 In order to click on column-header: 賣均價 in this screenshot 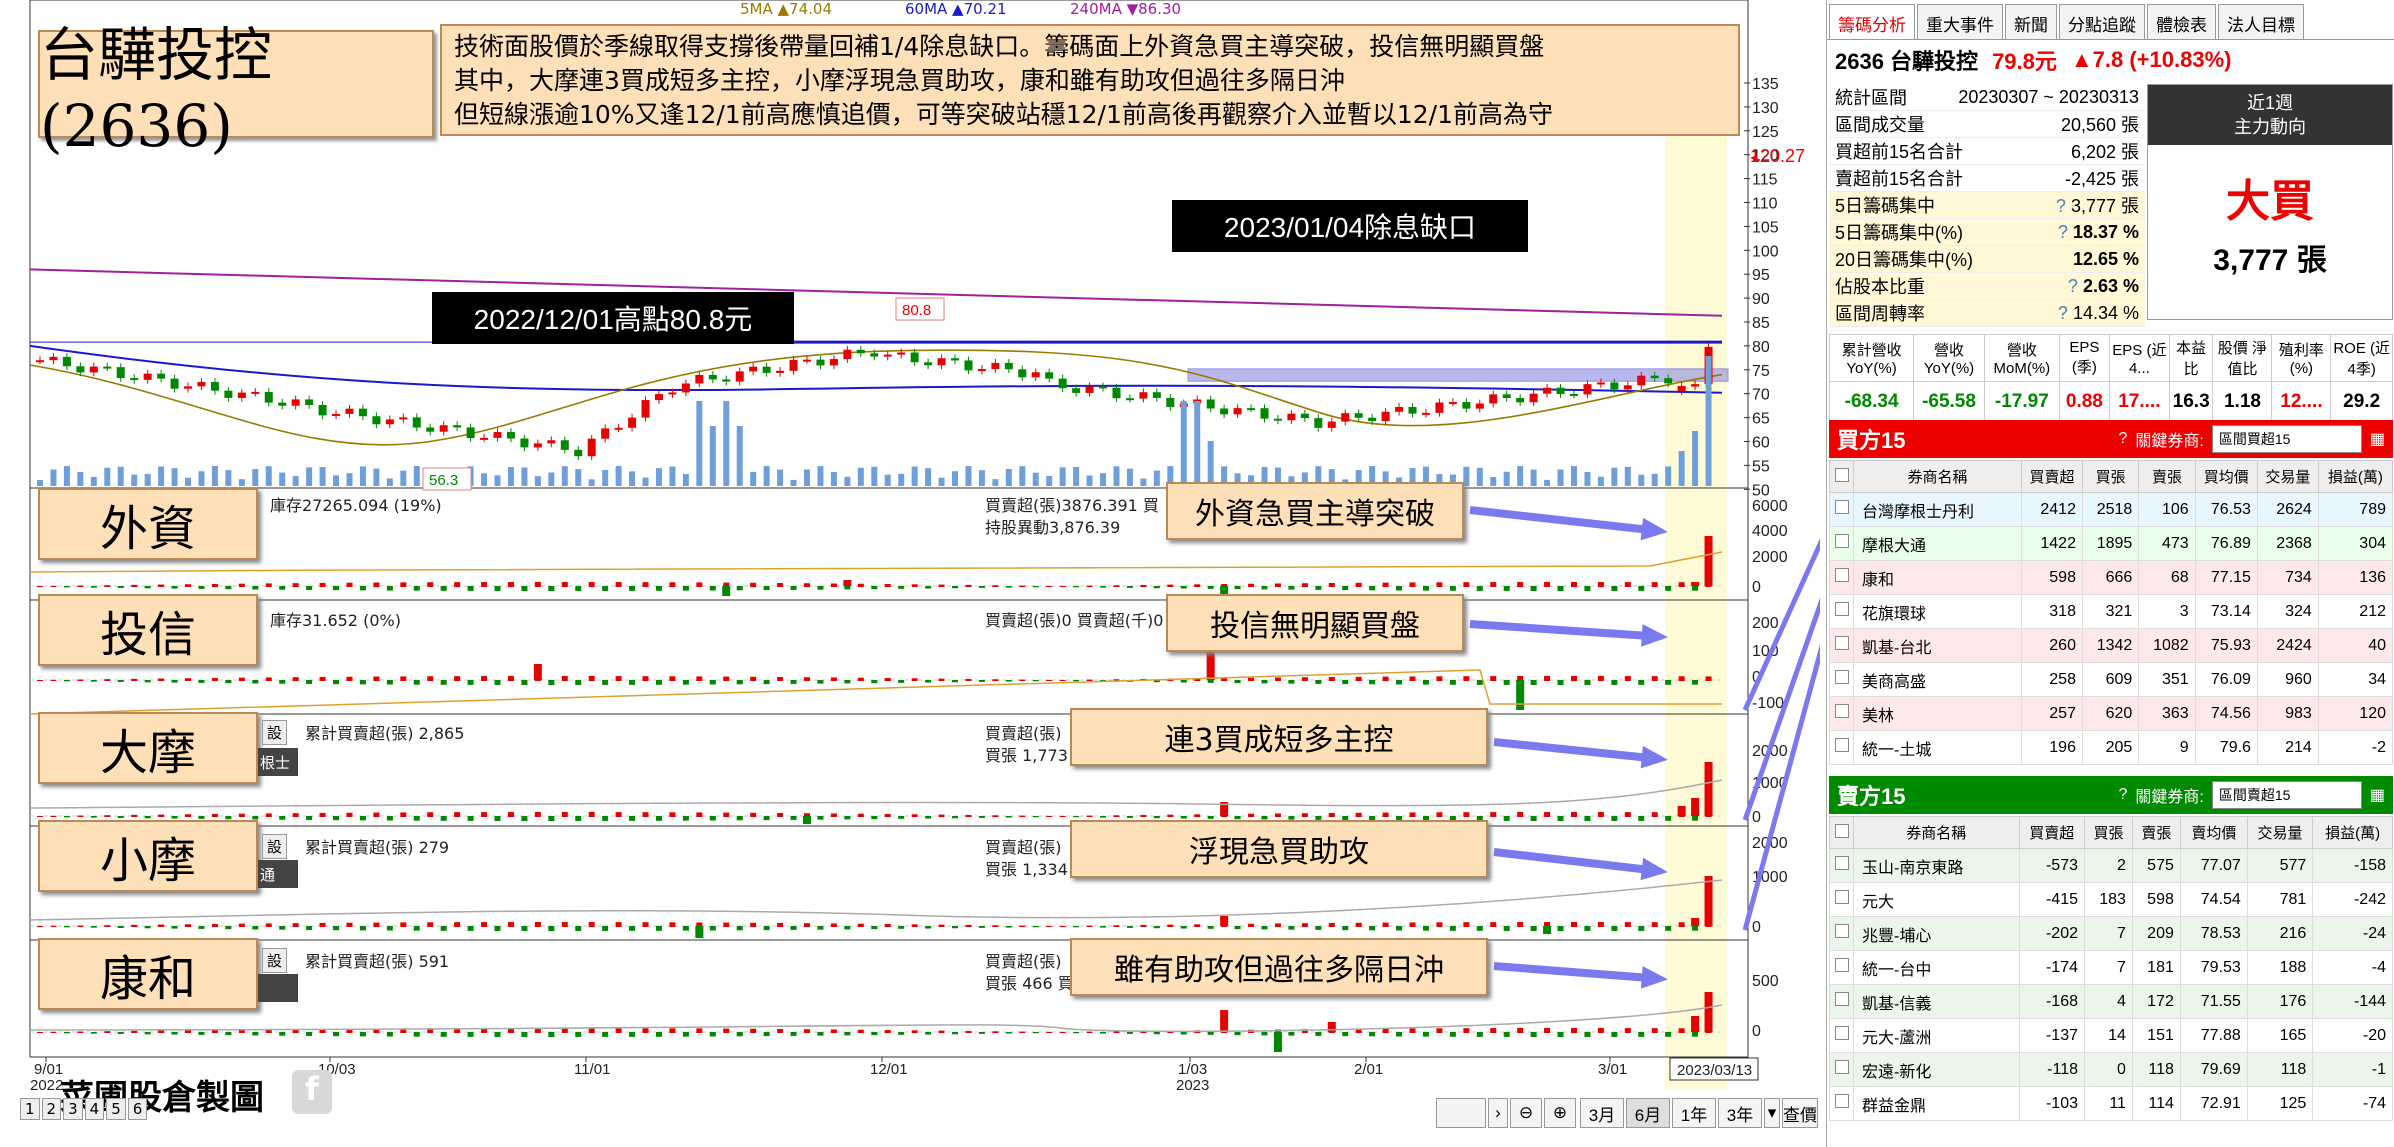, I will do `click(2213, 832)`.